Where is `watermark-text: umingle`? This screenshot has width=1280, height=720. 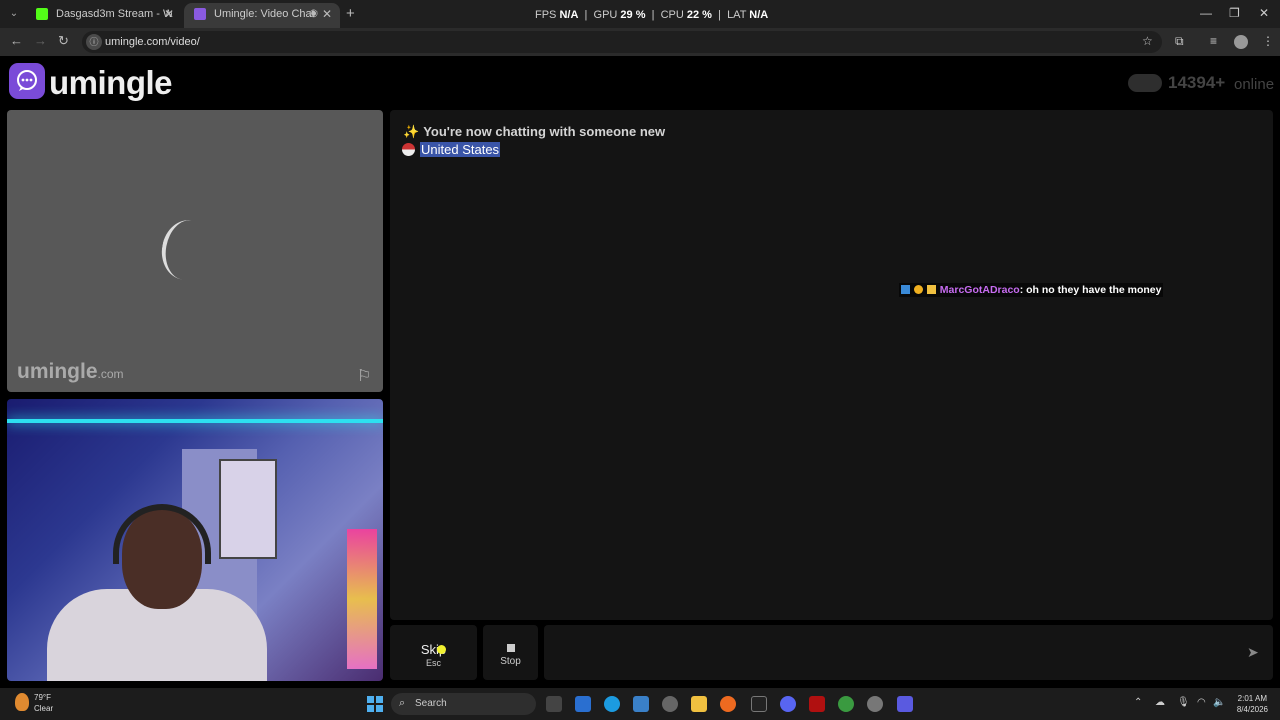
watermark-text: umingle is located at coordinates (57, 371).